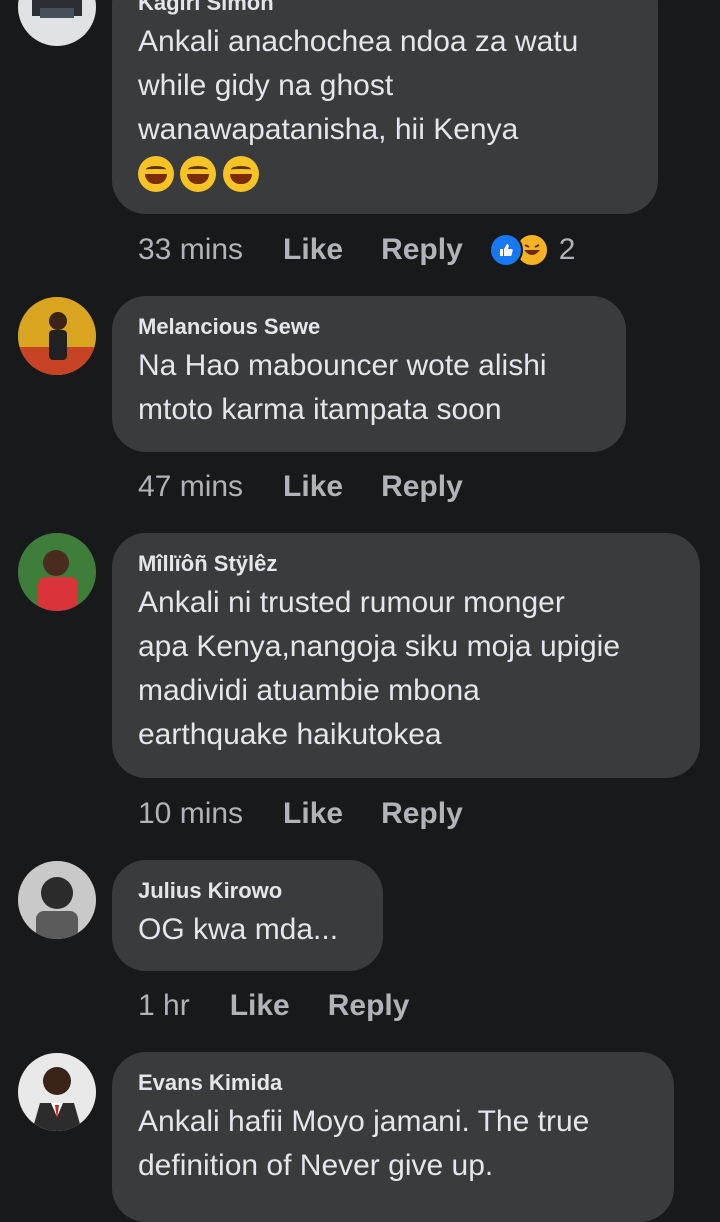 The width and height of the screenshot is (720, 1222). Describe the element at coordinates (385, 8) in the screenshot. I see `comment-author: Kagiri Simon` at that location.